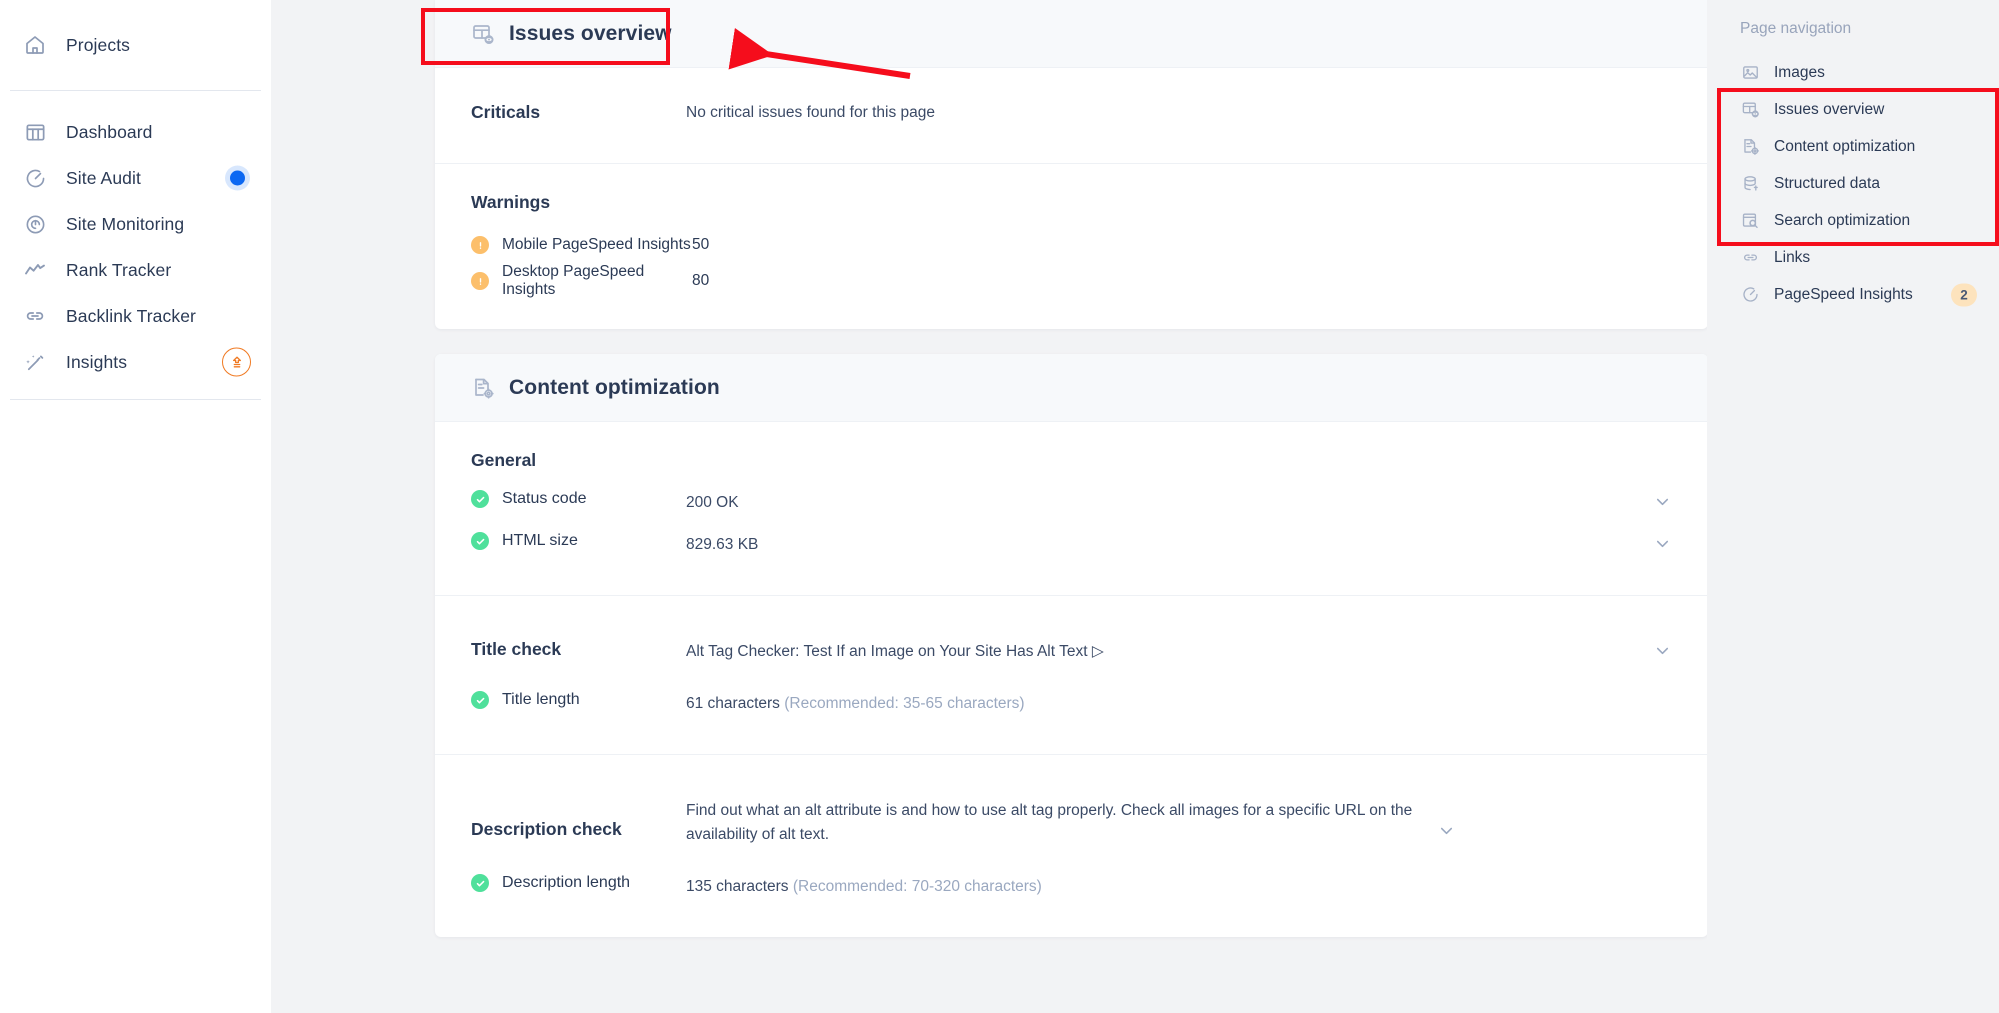 Image resolution: width=1999 pixels, height=1013 pixels. I want to click on dashboard-icon, so click(35, 132).